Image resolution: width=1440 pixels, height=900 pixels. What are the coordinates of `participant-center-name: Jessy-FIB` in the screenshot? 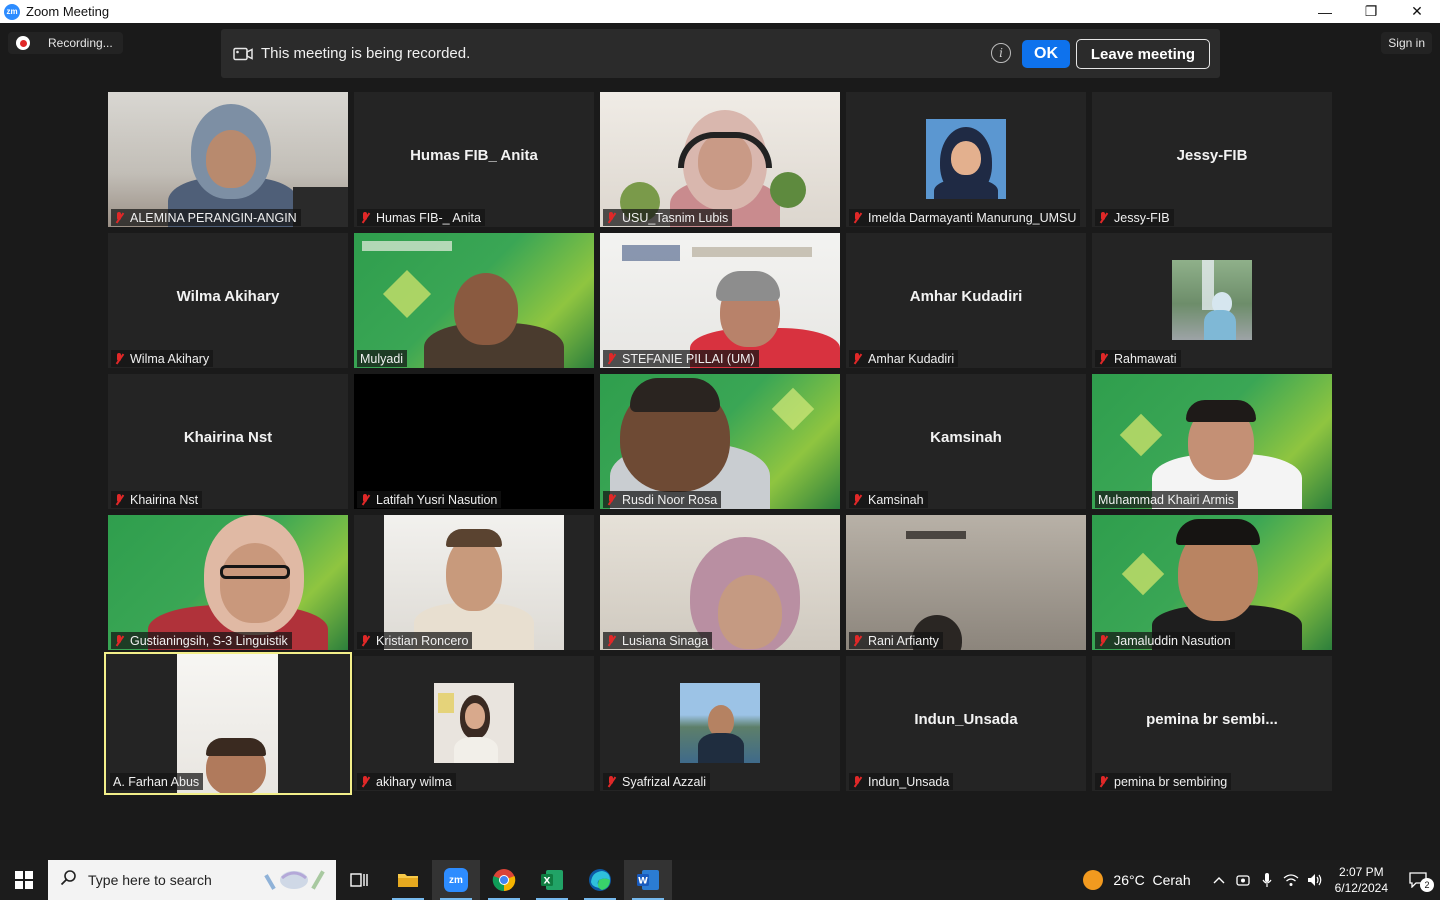 It's located at (1212, 155).